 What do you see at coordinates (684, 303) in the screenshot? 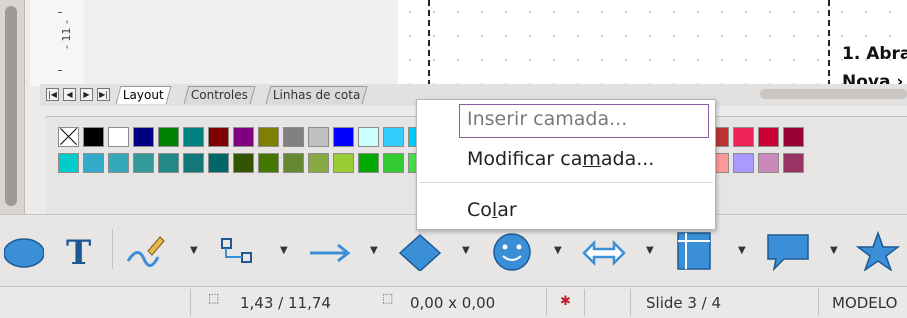
I see `status-slide: Slide 3 / 4` at bounding box center [684, 303].